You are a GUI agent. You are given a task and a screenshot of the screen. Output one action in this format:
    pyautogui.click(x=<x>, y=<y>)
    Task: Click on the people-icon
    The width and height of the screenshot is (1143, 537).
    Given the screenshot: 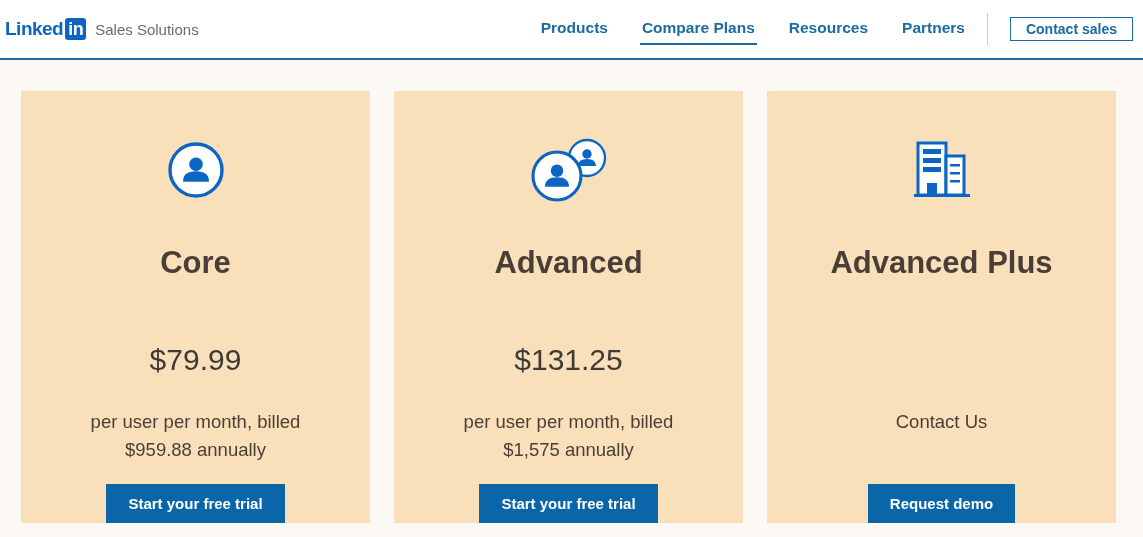 What is the action you would take?
    pyautogui.click(x=568, y=170)
    